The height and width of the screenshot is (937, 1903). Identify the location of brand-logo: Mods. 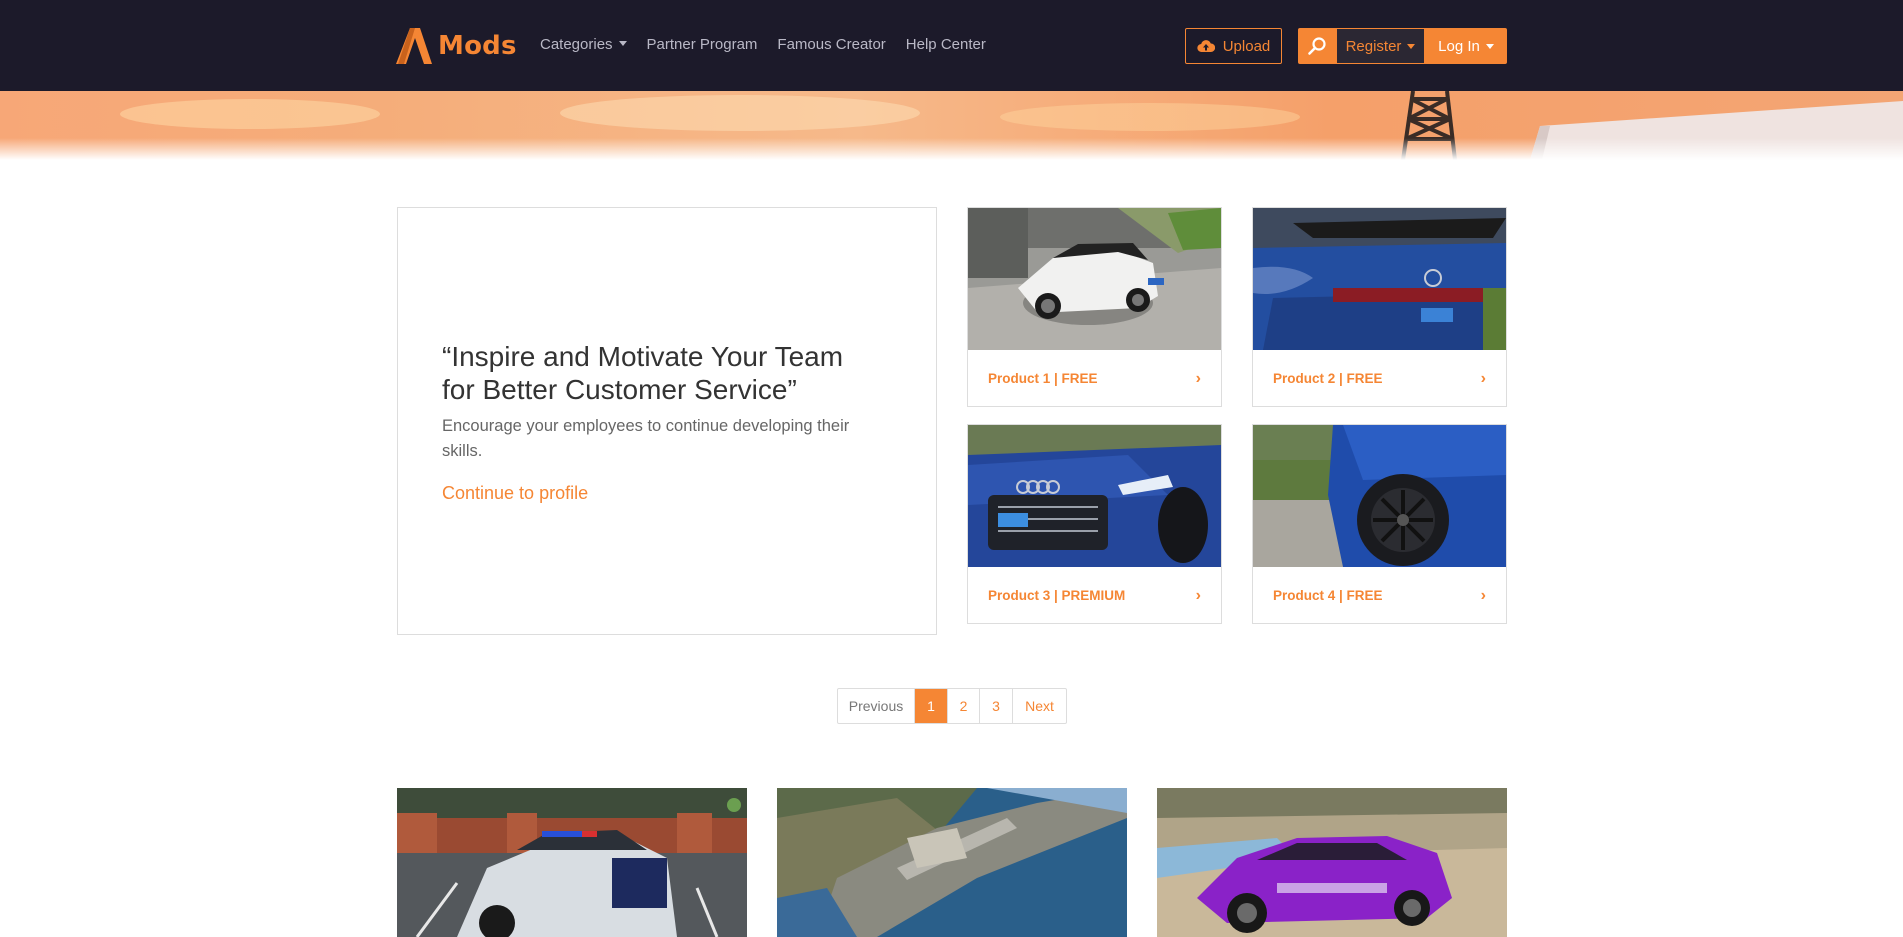
(456, 46).